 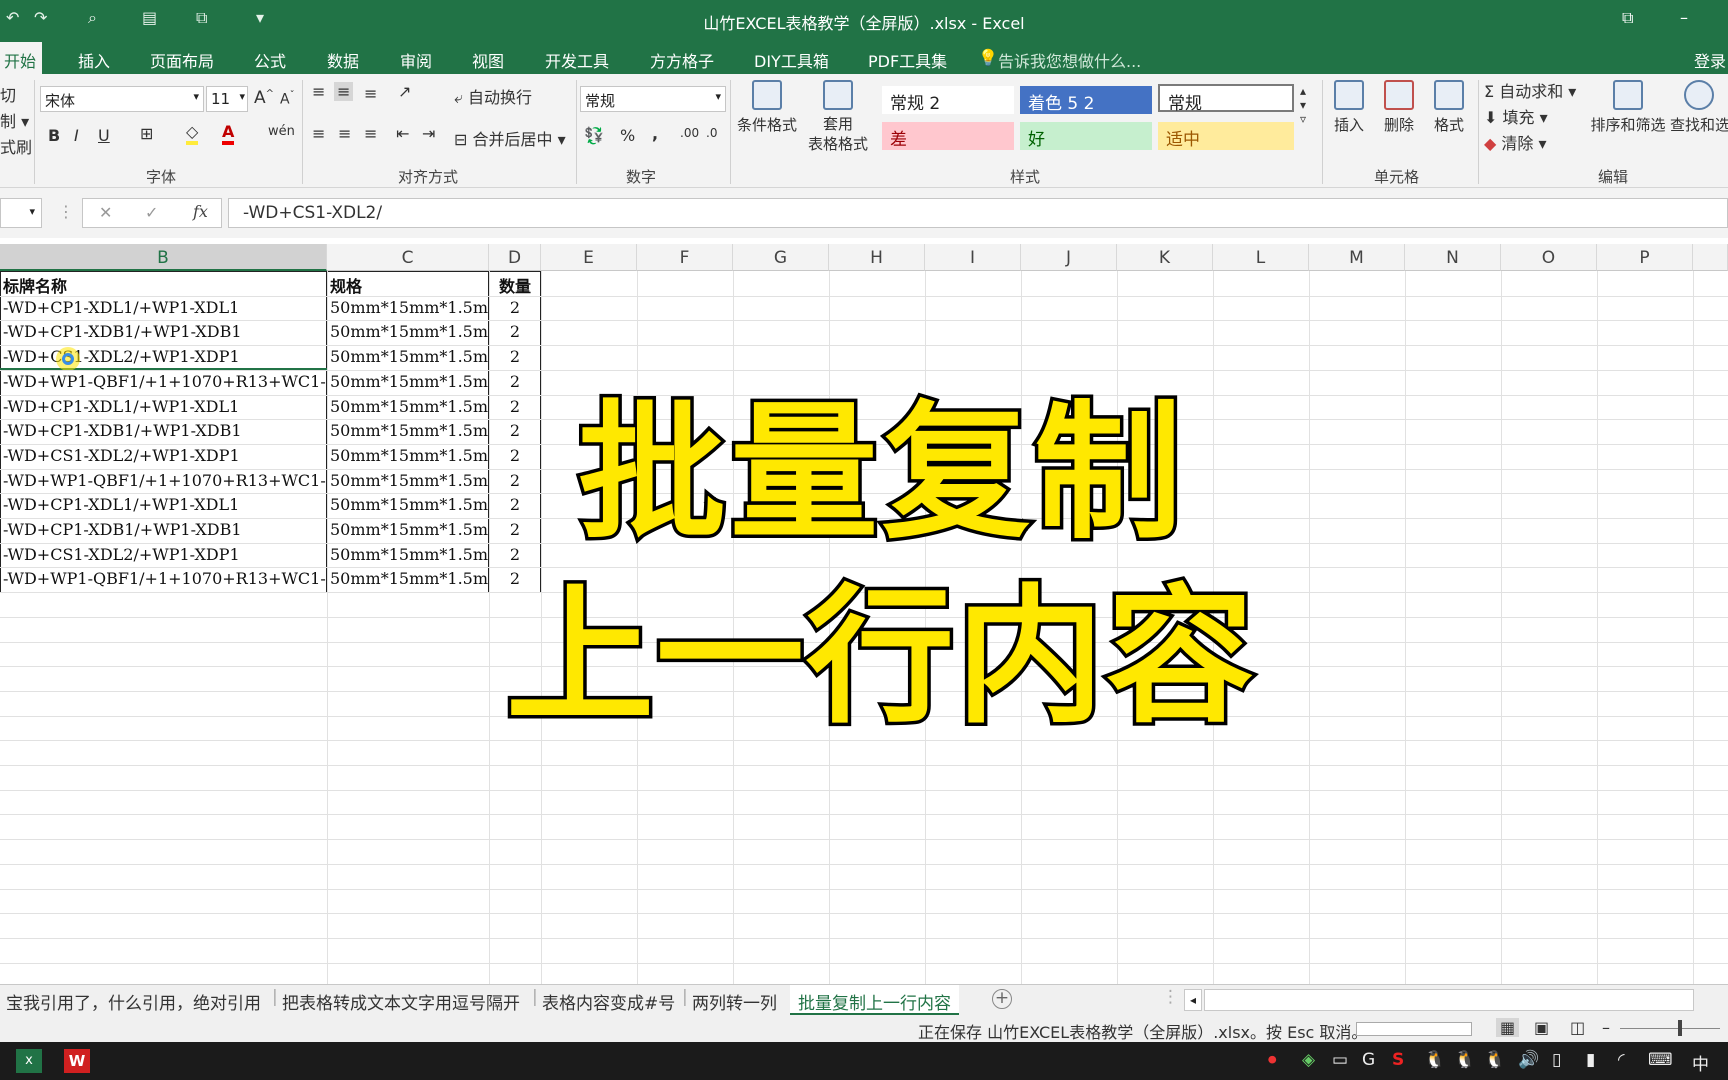 I want to click on wifi-icon: ◜, so click(x=1621, y=1060).